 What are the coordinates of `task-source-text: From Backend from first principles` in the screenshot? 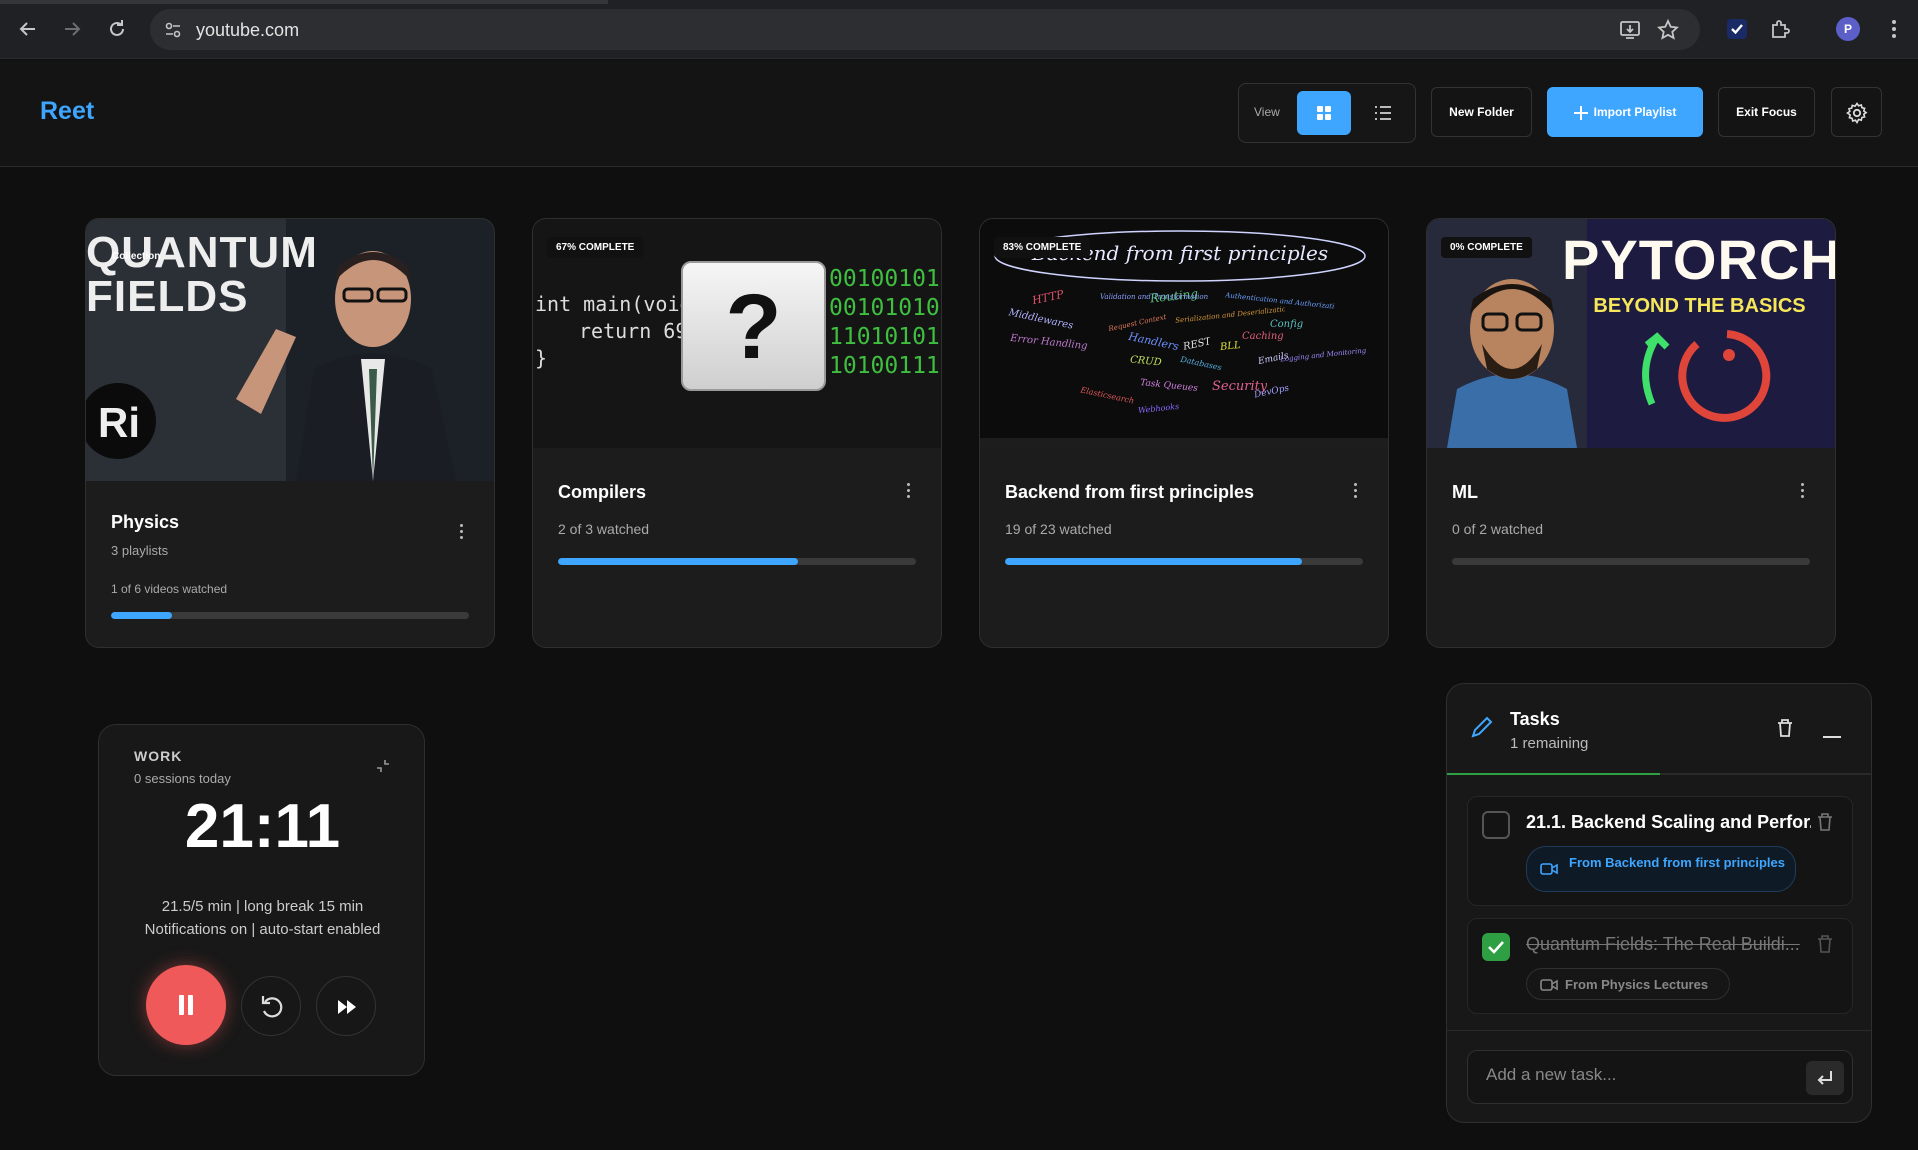 It's located at (1677, 862).